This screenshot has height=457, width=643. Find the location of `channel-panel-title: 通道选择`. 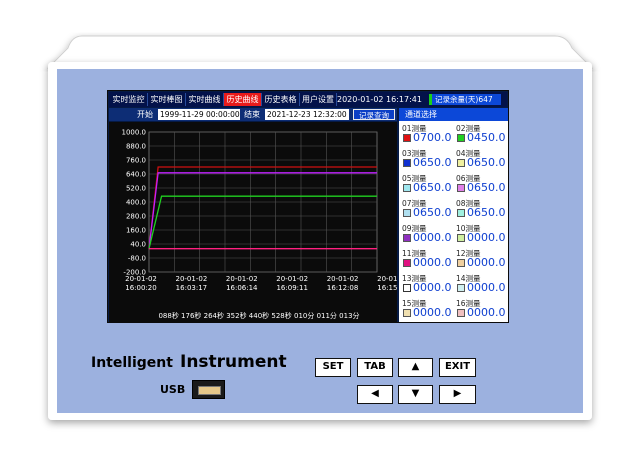

channel-panel-title: 通道选择 is located at coordinates (453, 114).